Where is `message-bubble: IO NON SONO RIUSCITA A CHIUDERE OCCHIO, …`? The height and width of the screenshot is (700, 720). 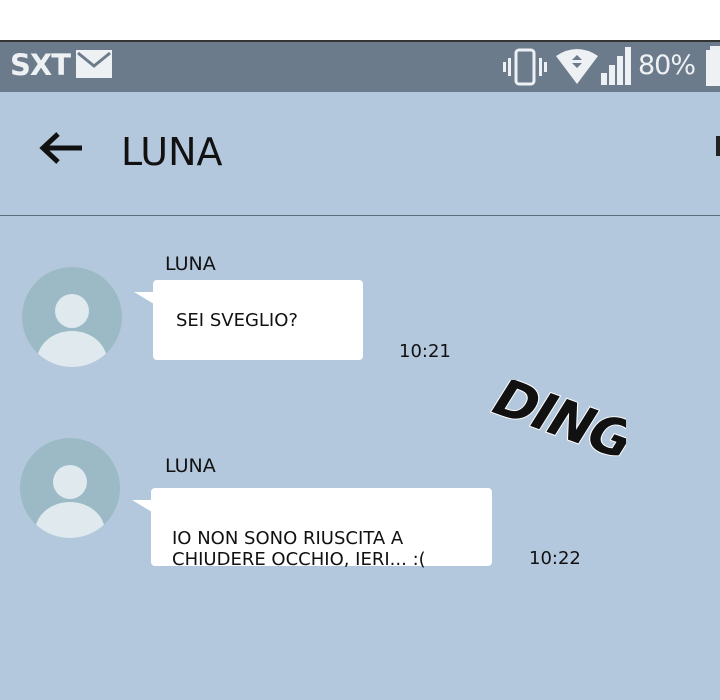 message-bubble: IO NON SONO RIUSCITA A CHIUDERE OCCHIO, … is located at coordinates (312, 529).